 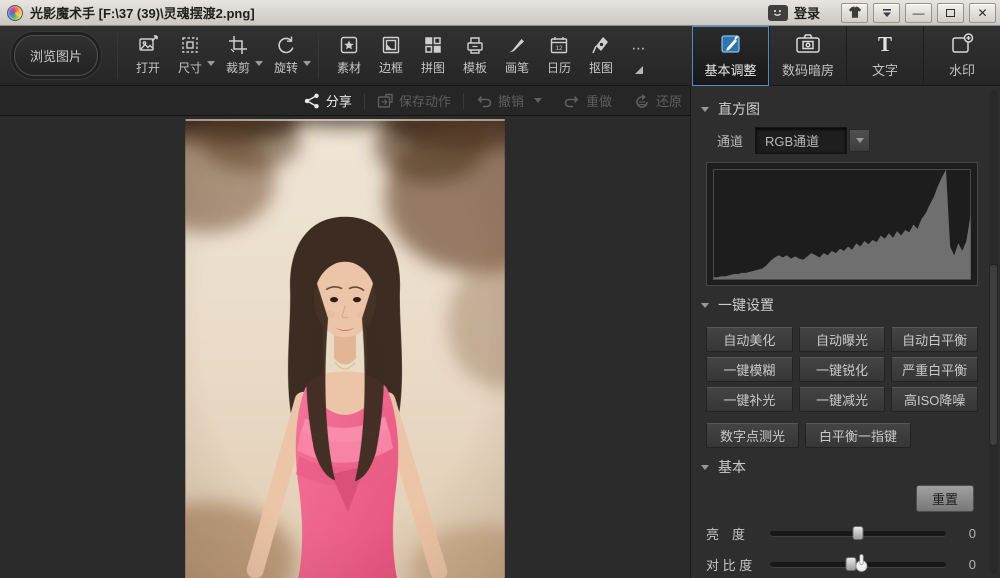 I want to click on one-click-sharpen-button: 一键锐化, so click(x=842, y=369).